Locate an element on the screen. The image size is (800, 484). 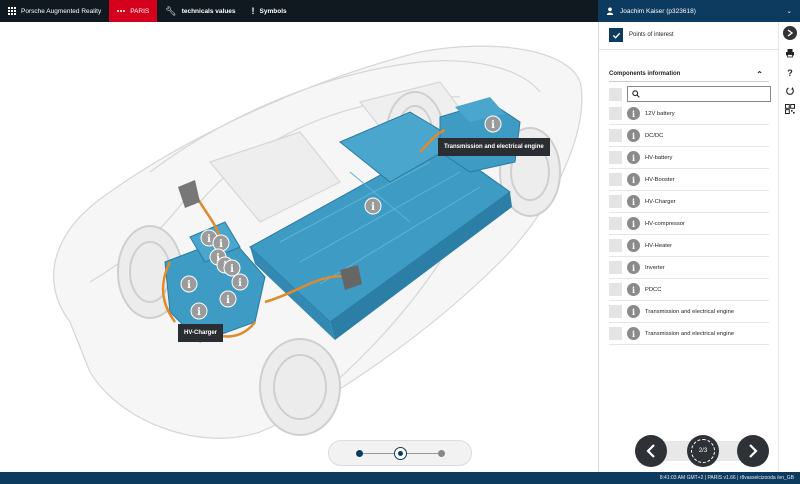
step-counter: 2/3 is located at coordinates (703, 451).